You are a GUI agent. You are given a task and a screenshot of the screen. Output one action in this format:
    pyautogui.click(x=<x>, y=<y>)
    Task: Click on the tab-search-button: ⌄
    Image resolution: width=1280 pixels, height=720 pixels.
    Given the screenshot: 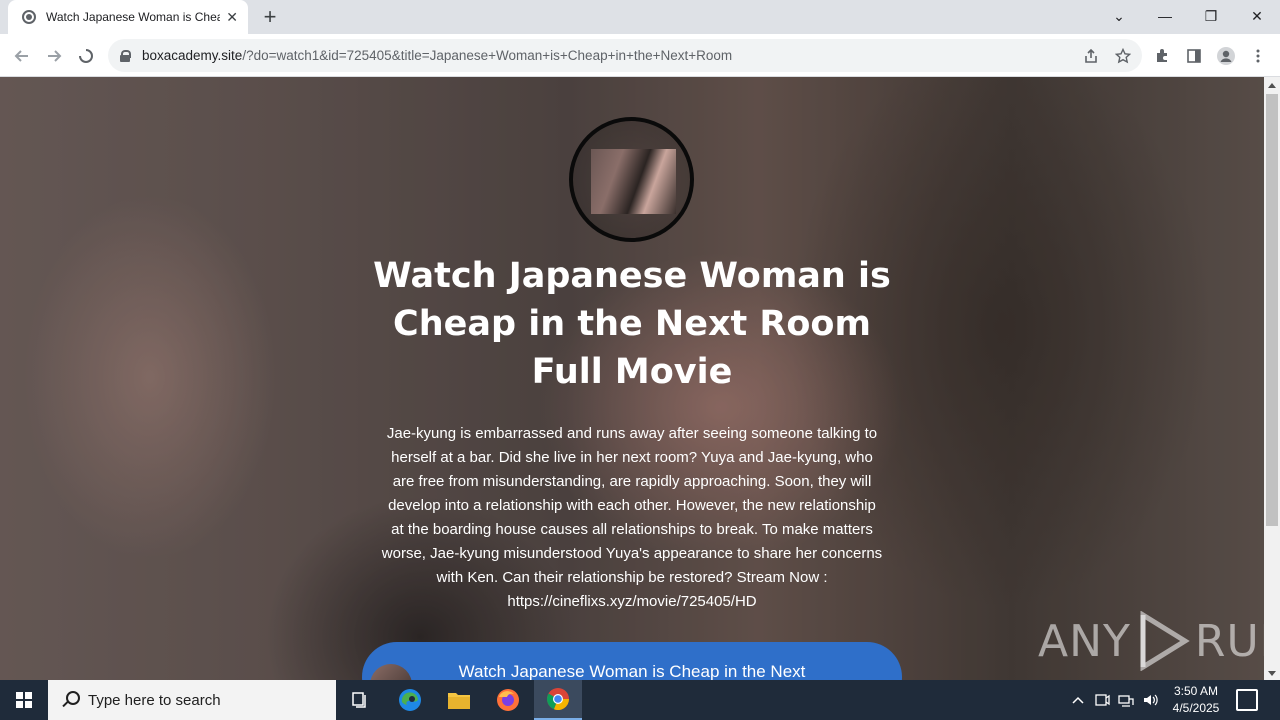 What is the action you would take?
    pyautogui.click(x=1119, y=16)
    